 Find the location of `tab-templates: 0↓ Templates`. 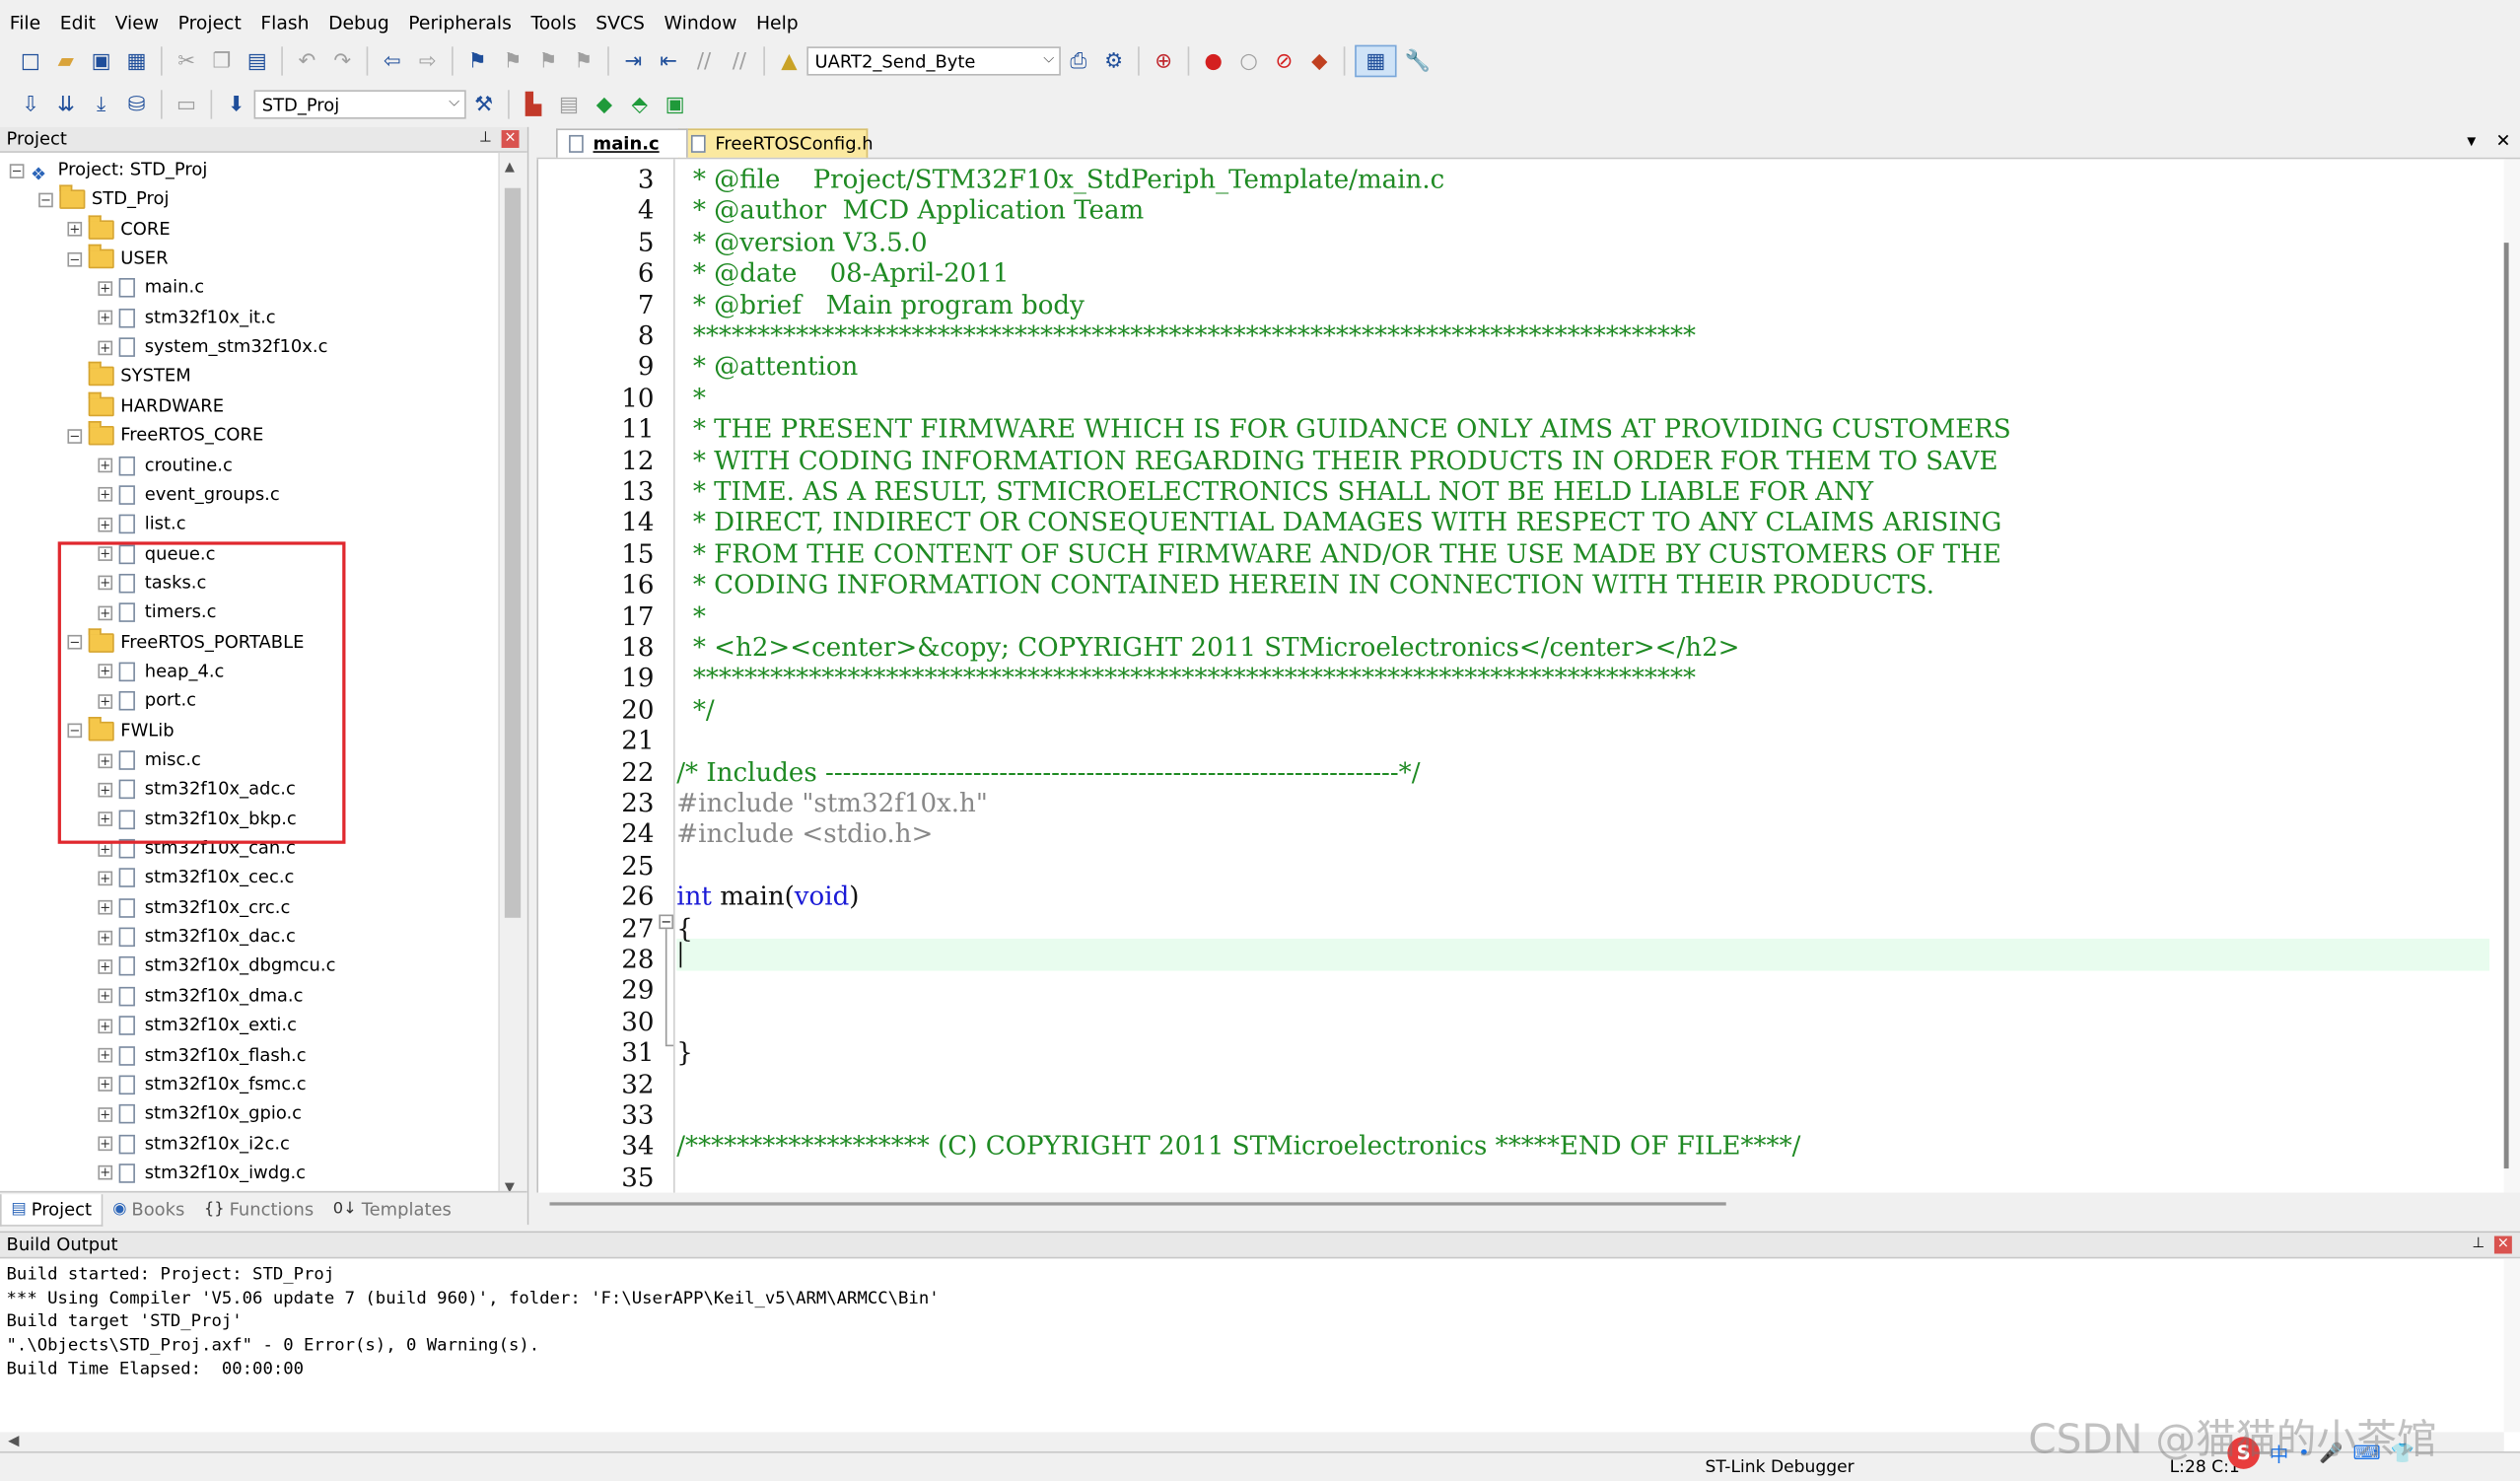

tab-templates: 0↓ Templates is located at coordinates (392, 1209).